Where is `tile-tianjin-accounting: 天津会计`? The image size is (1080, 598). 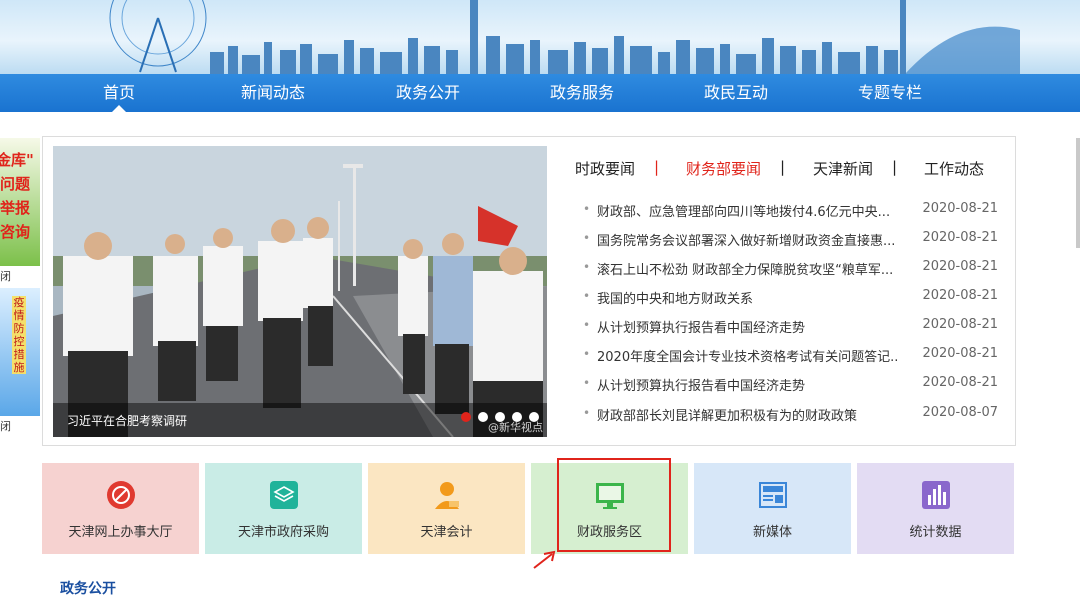 tile-tianjin-accounting: 天津会计 is located at coordinates (446, 508).